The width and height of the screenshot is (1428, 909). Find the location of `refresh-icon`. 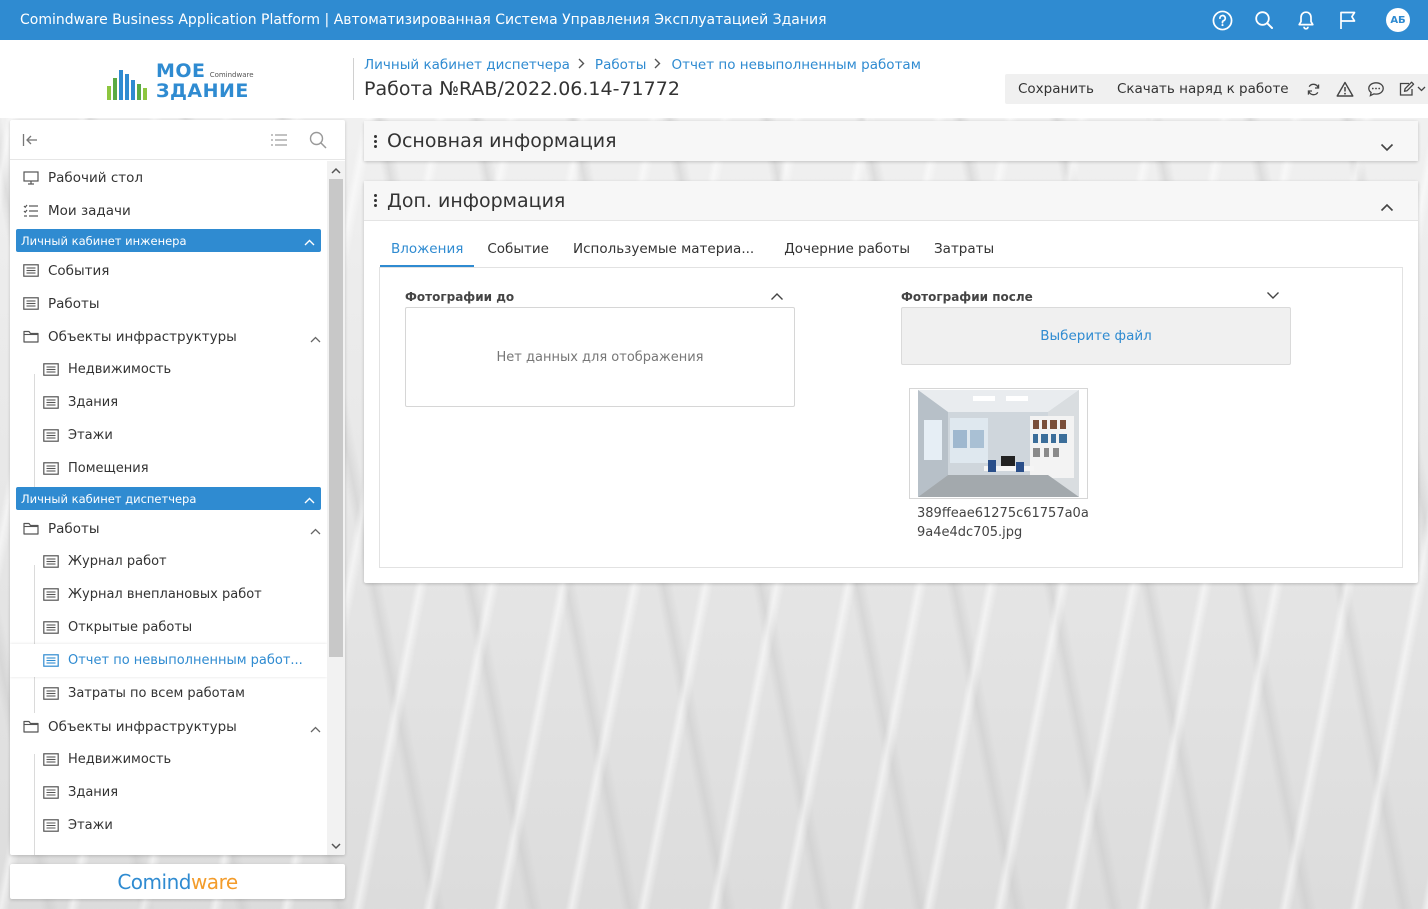

refresh-icon is located at coordinates (1314, 89).